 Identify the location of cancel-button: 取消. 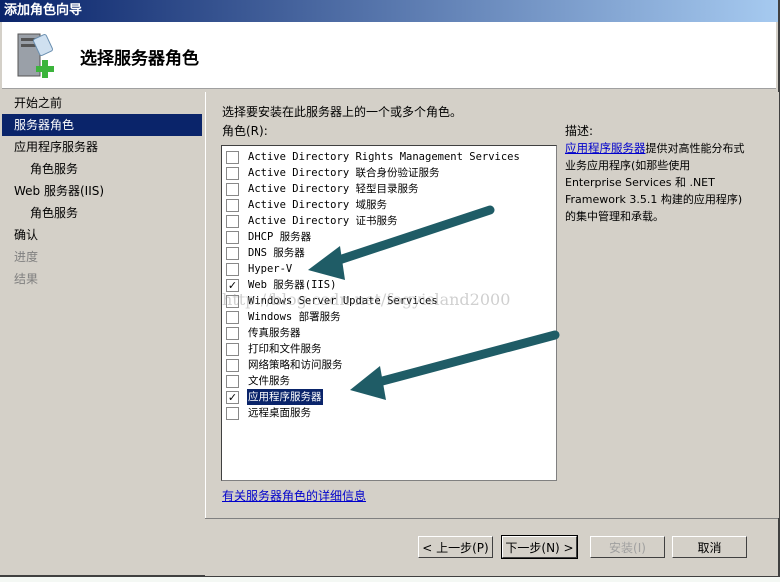
(709, 547).